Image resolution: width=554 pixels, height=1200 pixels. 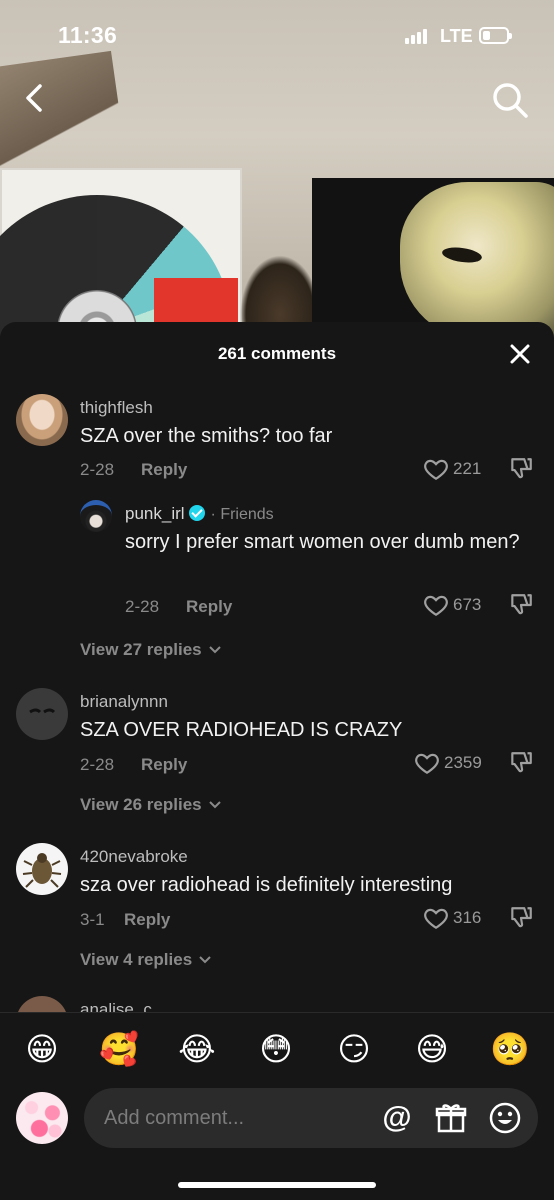 I want to click on comment-input, so click(x=311, y=1118).